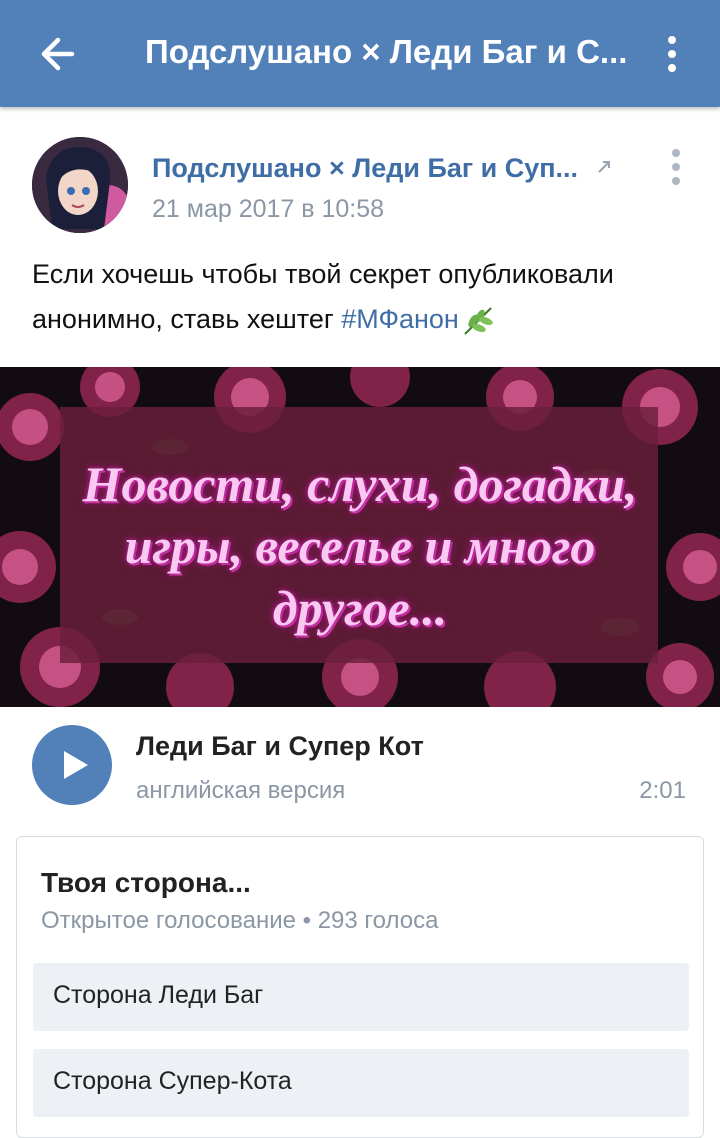 This screenshot has height=1138, width=720. Describe the element at coordinates (158, 995) in the screenshot. I see `poll-option-label: Сторона Леди Баг` at that location.